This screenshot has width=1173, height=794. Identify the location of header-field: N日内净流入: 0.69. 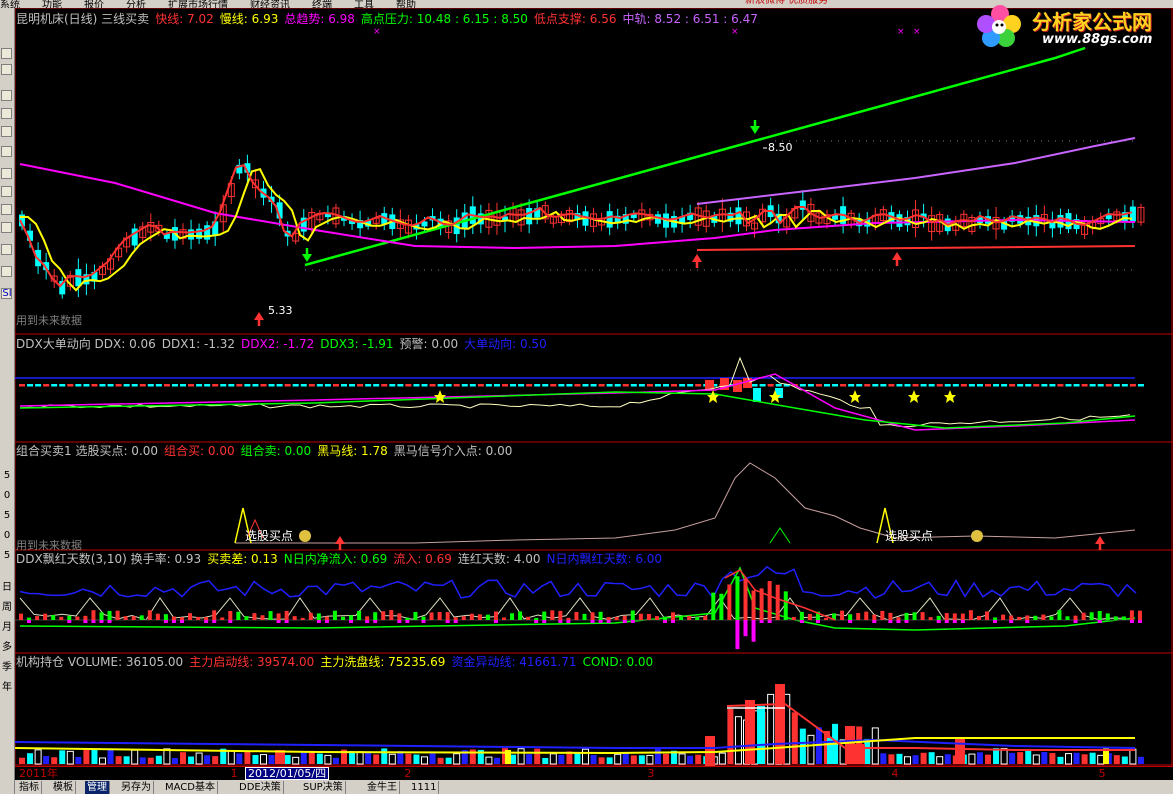
(335, 559).